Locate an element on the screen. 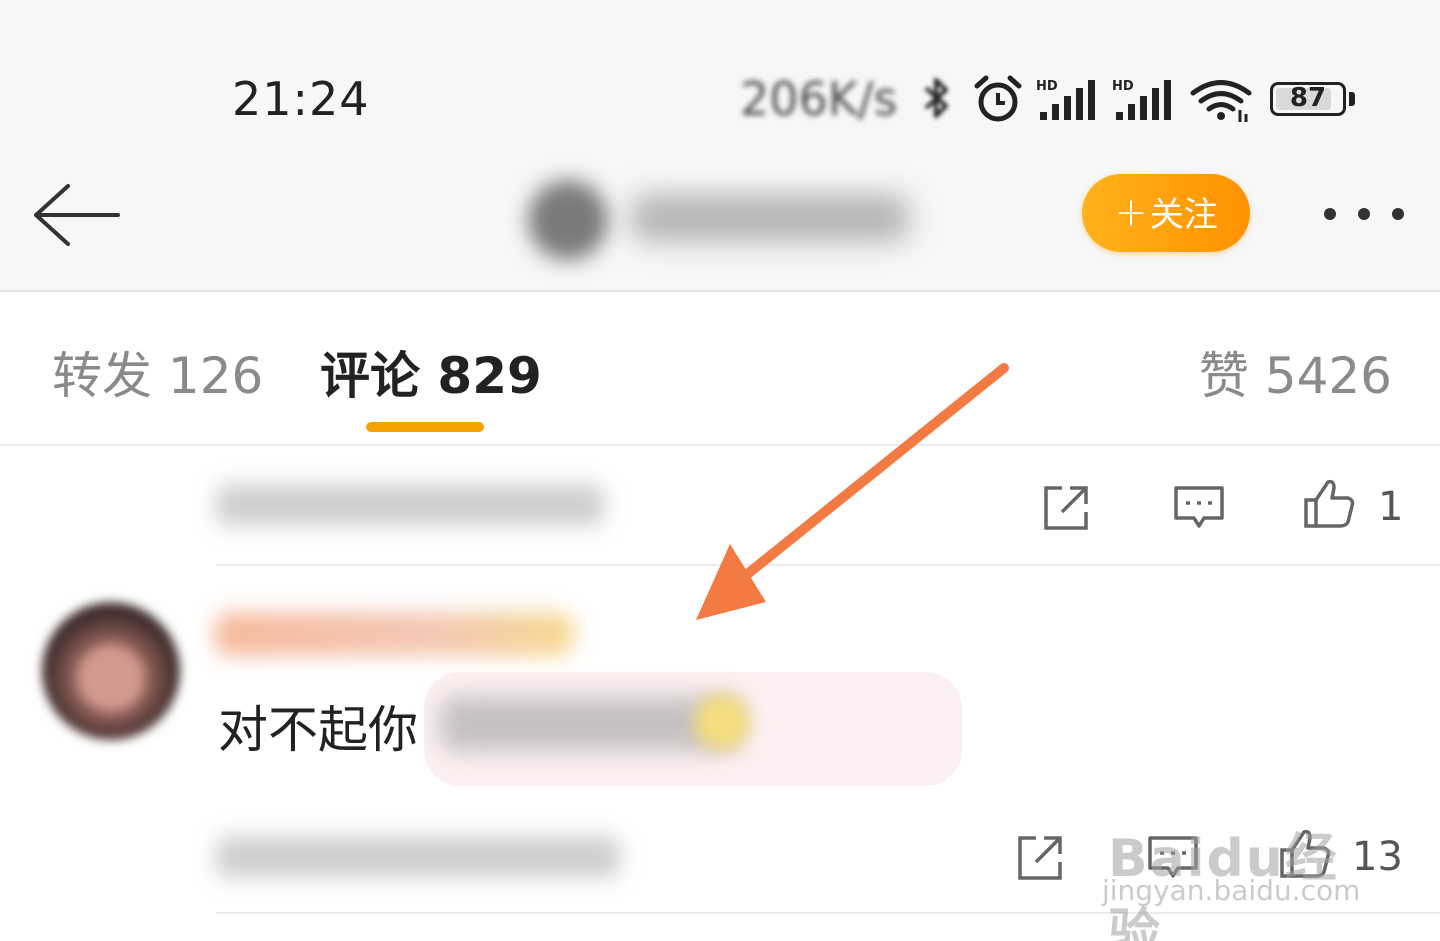 The image size is (1440, 941). battery-nub is located at coordinates (1352, 99).